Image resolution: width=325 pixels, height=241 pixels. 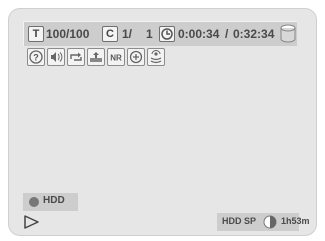 I want to click on elapsed-time: 0:00:34, so click(x=199, y=34).